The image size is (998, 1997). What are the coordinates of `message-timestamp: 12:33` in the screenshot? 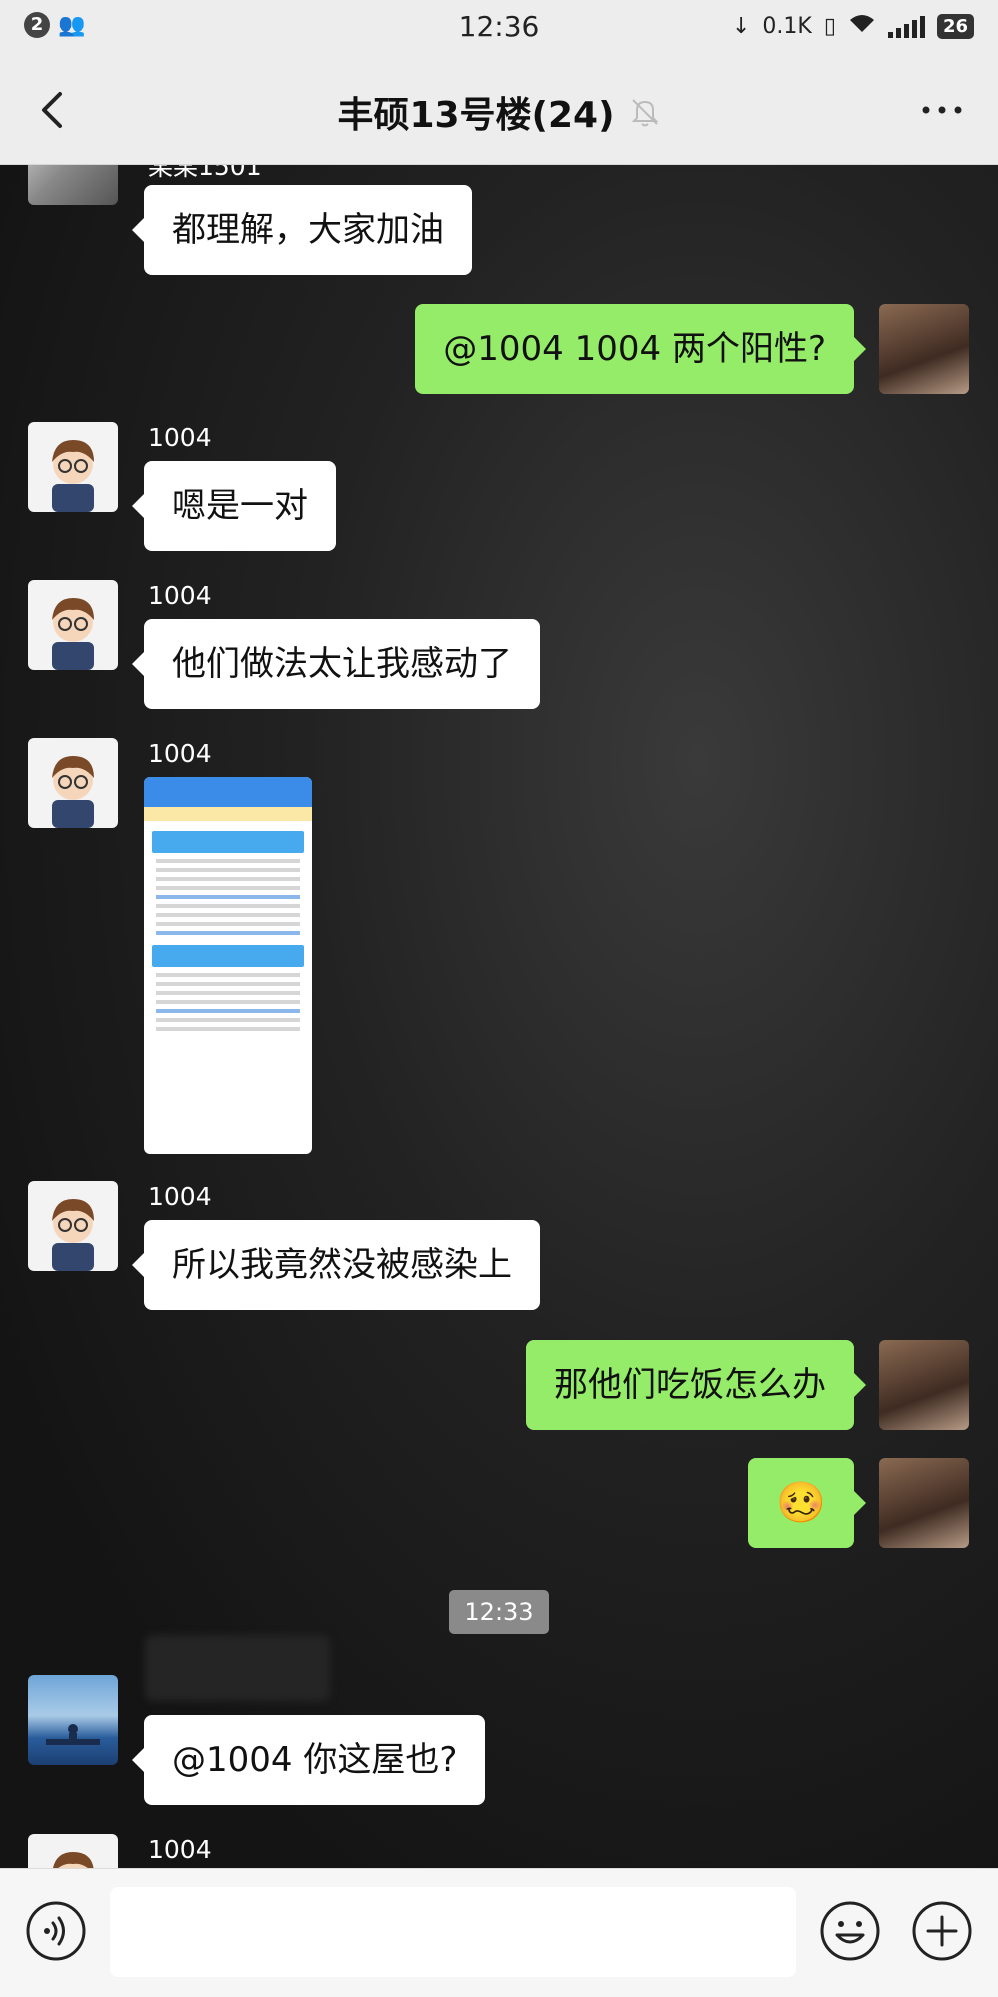 It's located at (499, 1612).